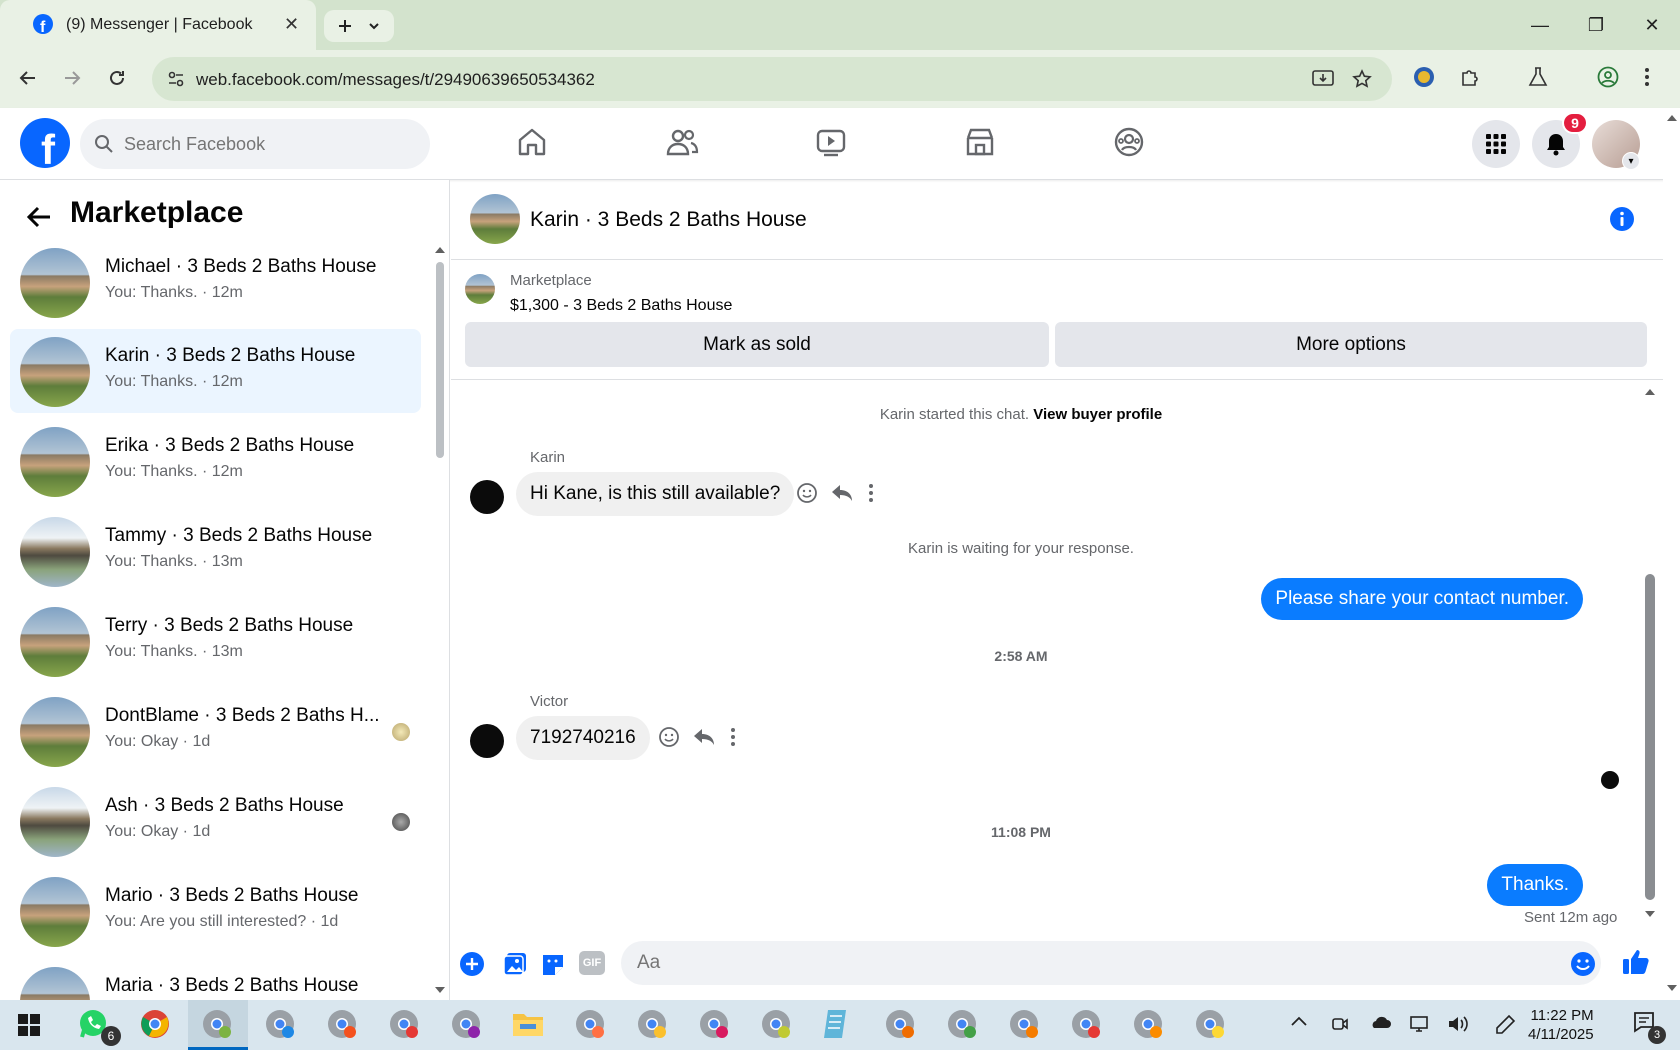 The height and width of the screenshot is (1050, 1680). What do you see at coordinates (1424, 77) in the screenshot?
I see `extension-globe-icon` at bounding box center [1424, 77].